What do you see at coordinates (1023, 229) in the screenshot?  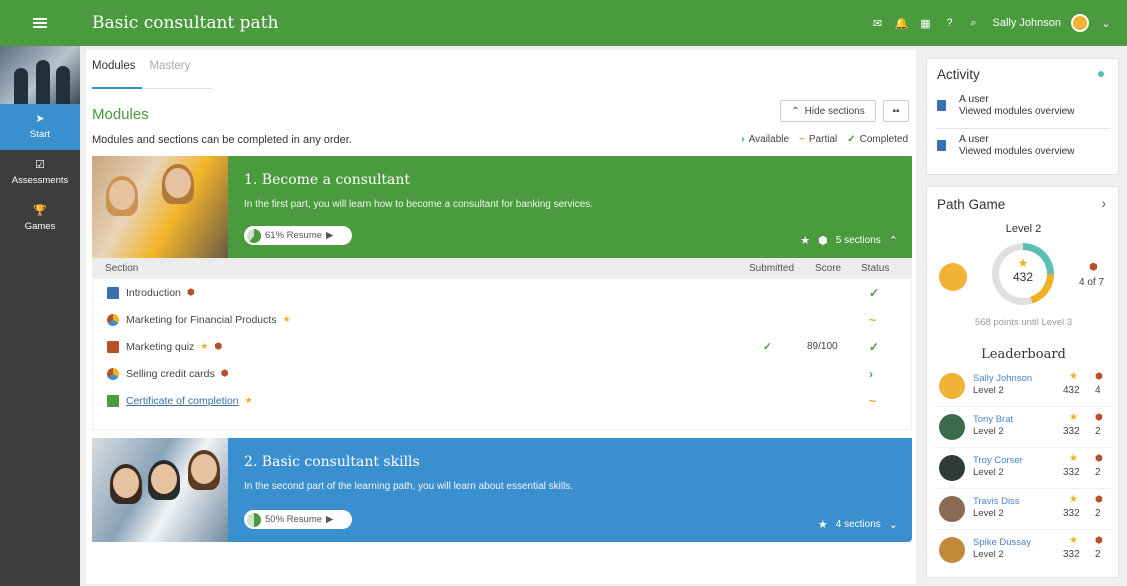 I see `current-level: Level 2` at bounding box center [1023, 229].